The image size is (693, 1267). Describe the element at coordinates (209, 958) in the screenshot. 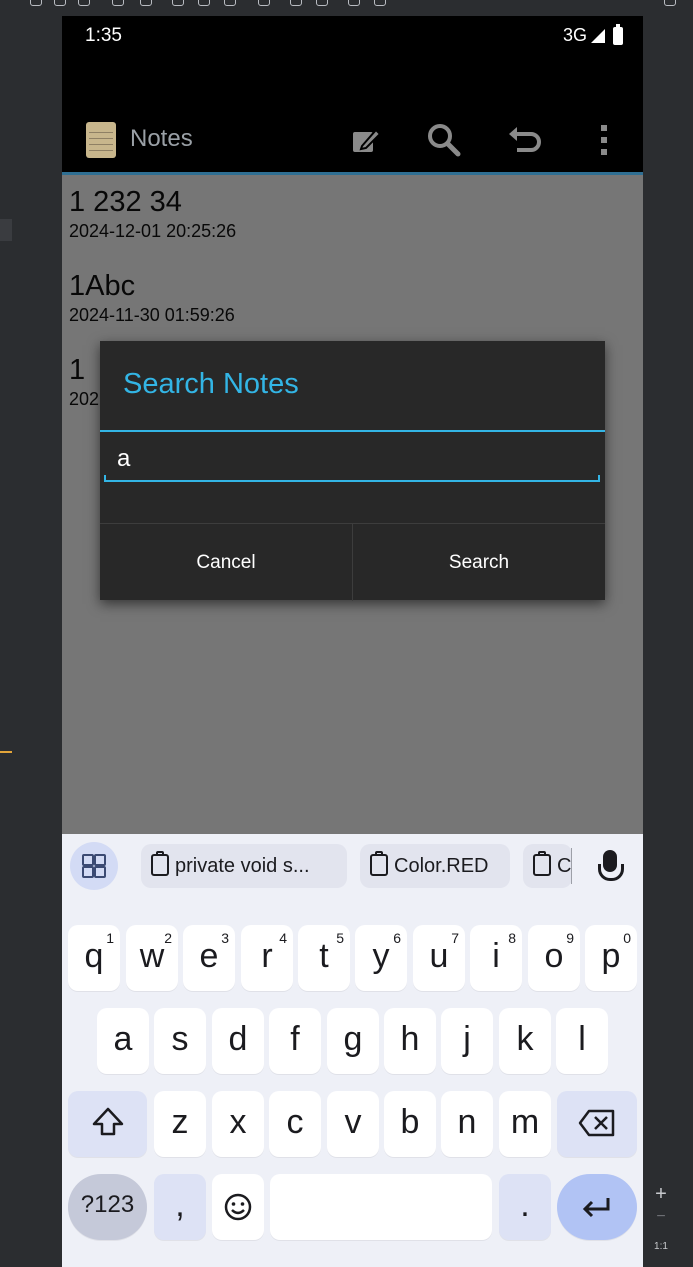

I see `key-e: e3` at that location.